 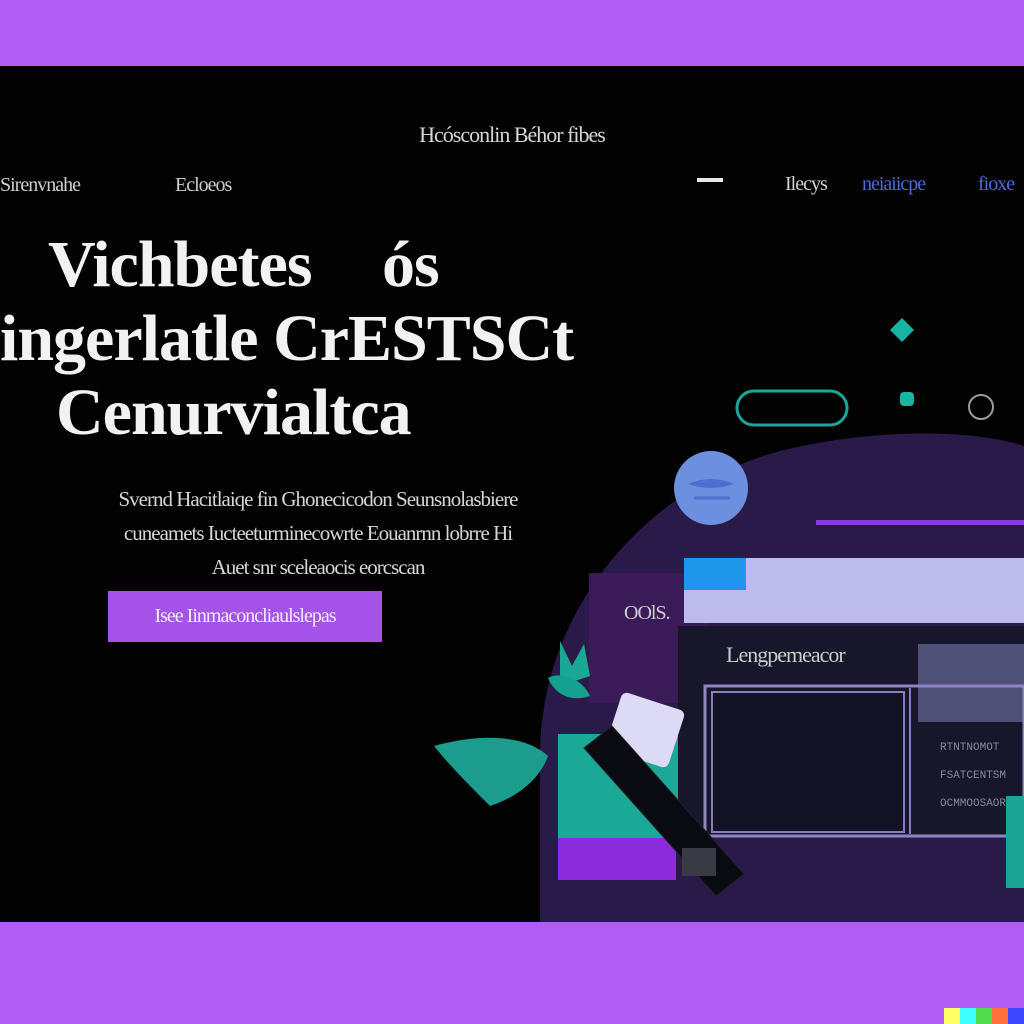 I want to click on purple-block, so click(x=617, y=859).